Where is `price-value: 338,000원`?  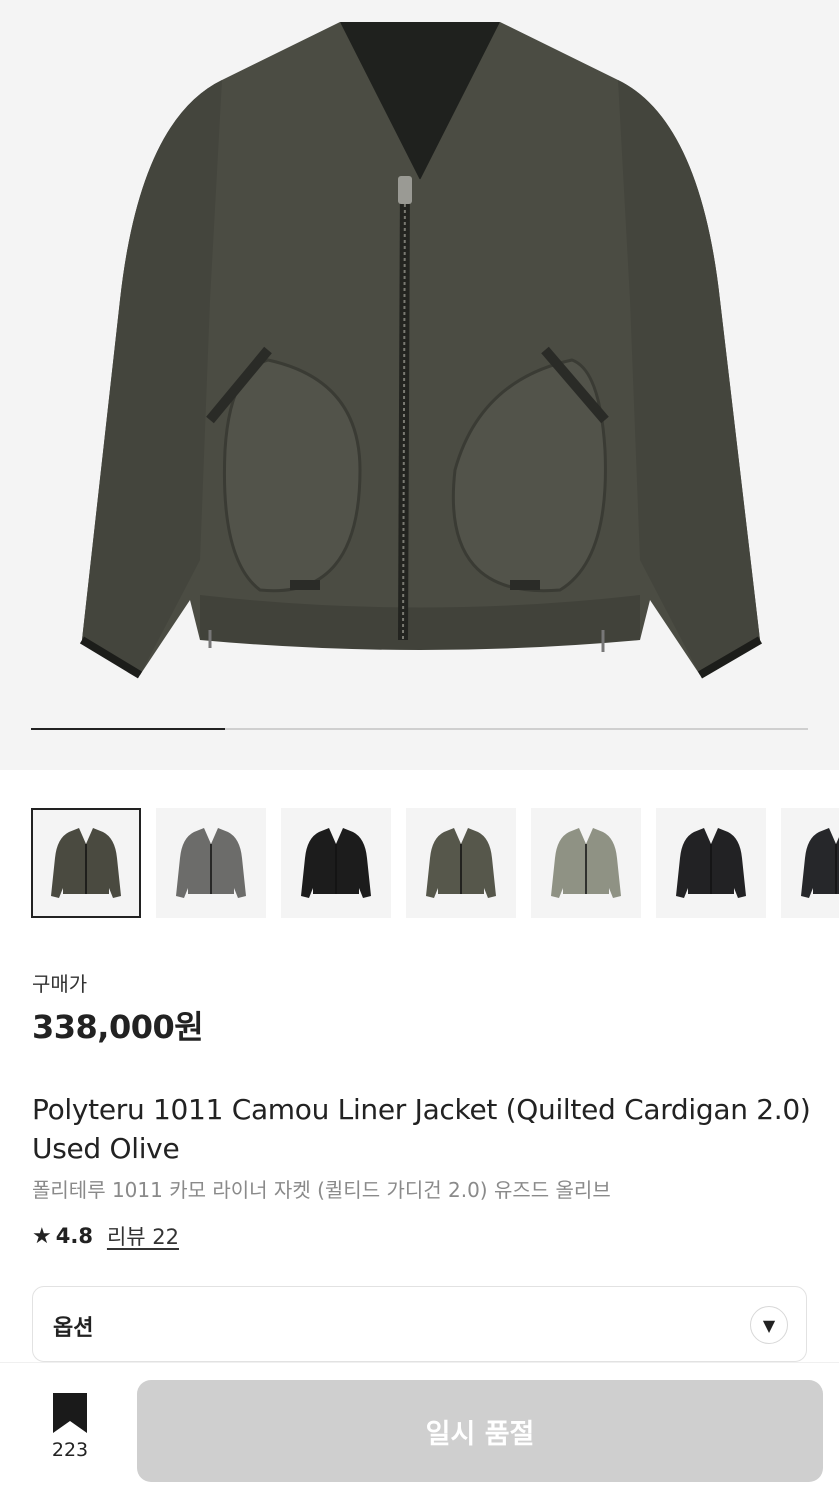
price-value: 338,000원 is located at coordinates (118, 1027).